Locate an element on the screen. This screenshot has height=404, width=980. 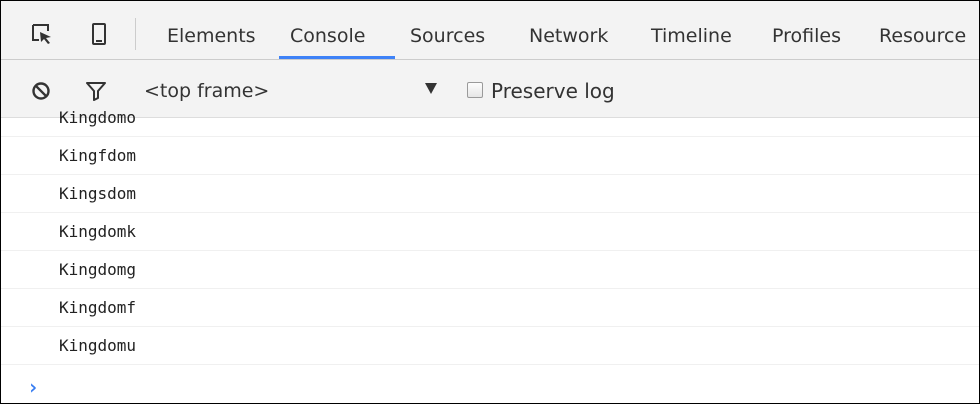
console-message: Kingdomg is located at coordinates (490, 270).